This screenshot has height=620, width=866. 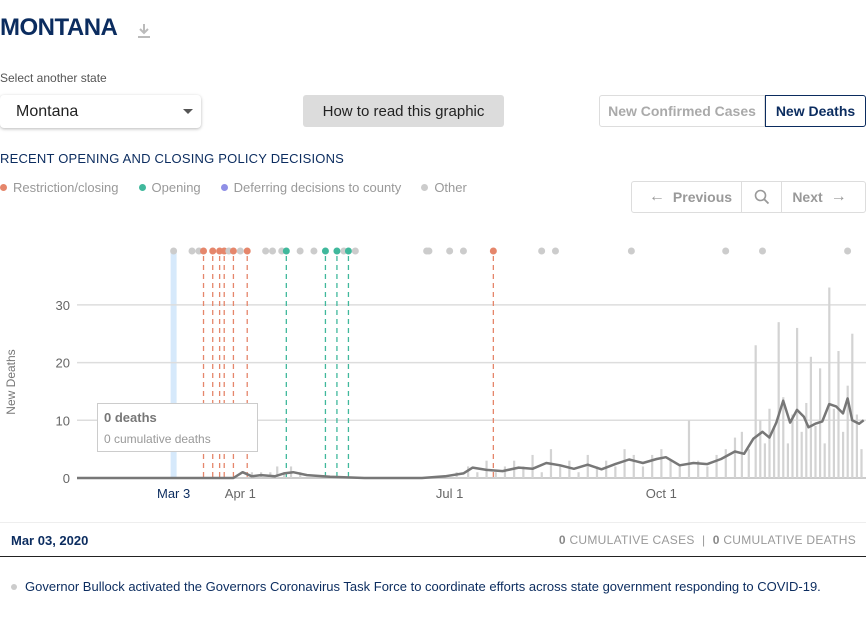 I want to click on state-select: Montana, so click(x=100, y=111).